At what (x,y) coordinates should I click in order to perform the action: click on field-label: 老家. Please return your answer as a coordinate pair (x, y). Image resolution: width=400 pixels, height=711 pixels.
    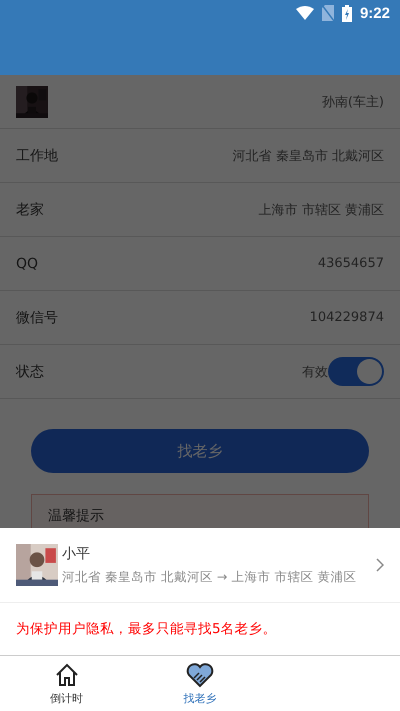
    Looking at the image, I should click on (30, 209).